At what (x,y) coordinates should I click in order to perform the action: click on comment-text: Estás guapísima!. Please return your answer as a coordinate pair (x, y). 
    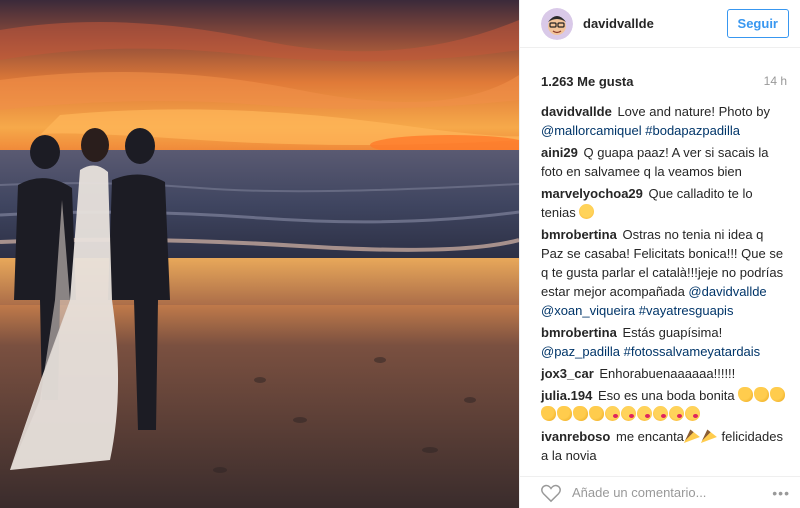
    Looking at the image, I should click on (672, 332).